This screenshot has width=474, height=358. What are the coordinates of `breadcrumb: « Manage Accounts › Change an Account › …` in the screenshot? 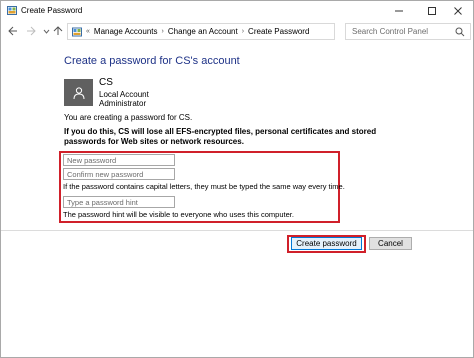 It's located at (197, 31).